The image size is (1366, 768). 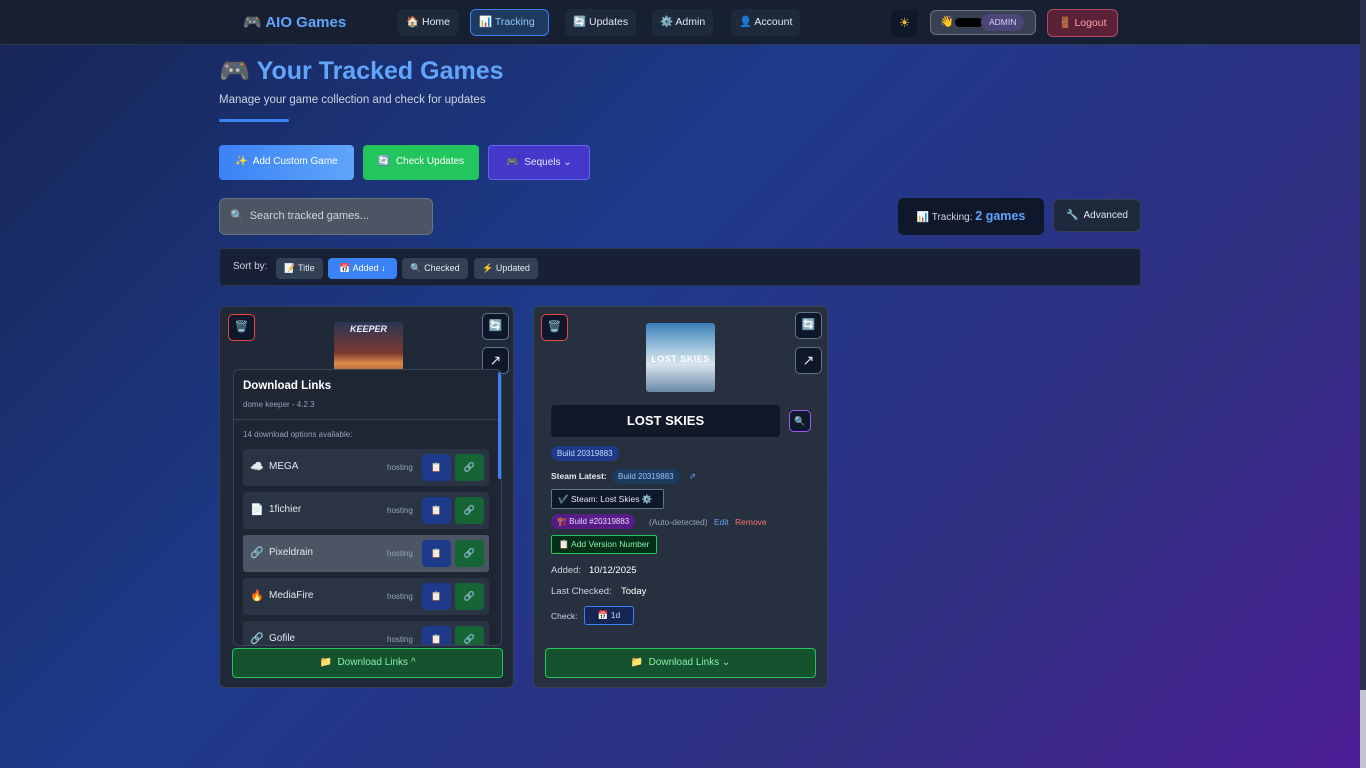 What do you see at coordinates (923, 217) in the screenshot?
I see `chart-icon: 📊` at bounding box center [923, 217].